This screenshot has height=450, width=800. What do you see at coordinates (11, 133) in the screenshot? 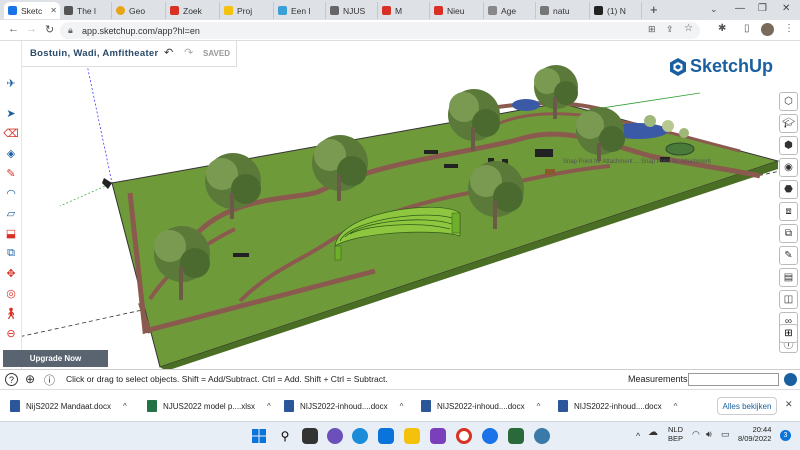
I see `eraser-icon: ⌫` at bounding box center [11, 133].